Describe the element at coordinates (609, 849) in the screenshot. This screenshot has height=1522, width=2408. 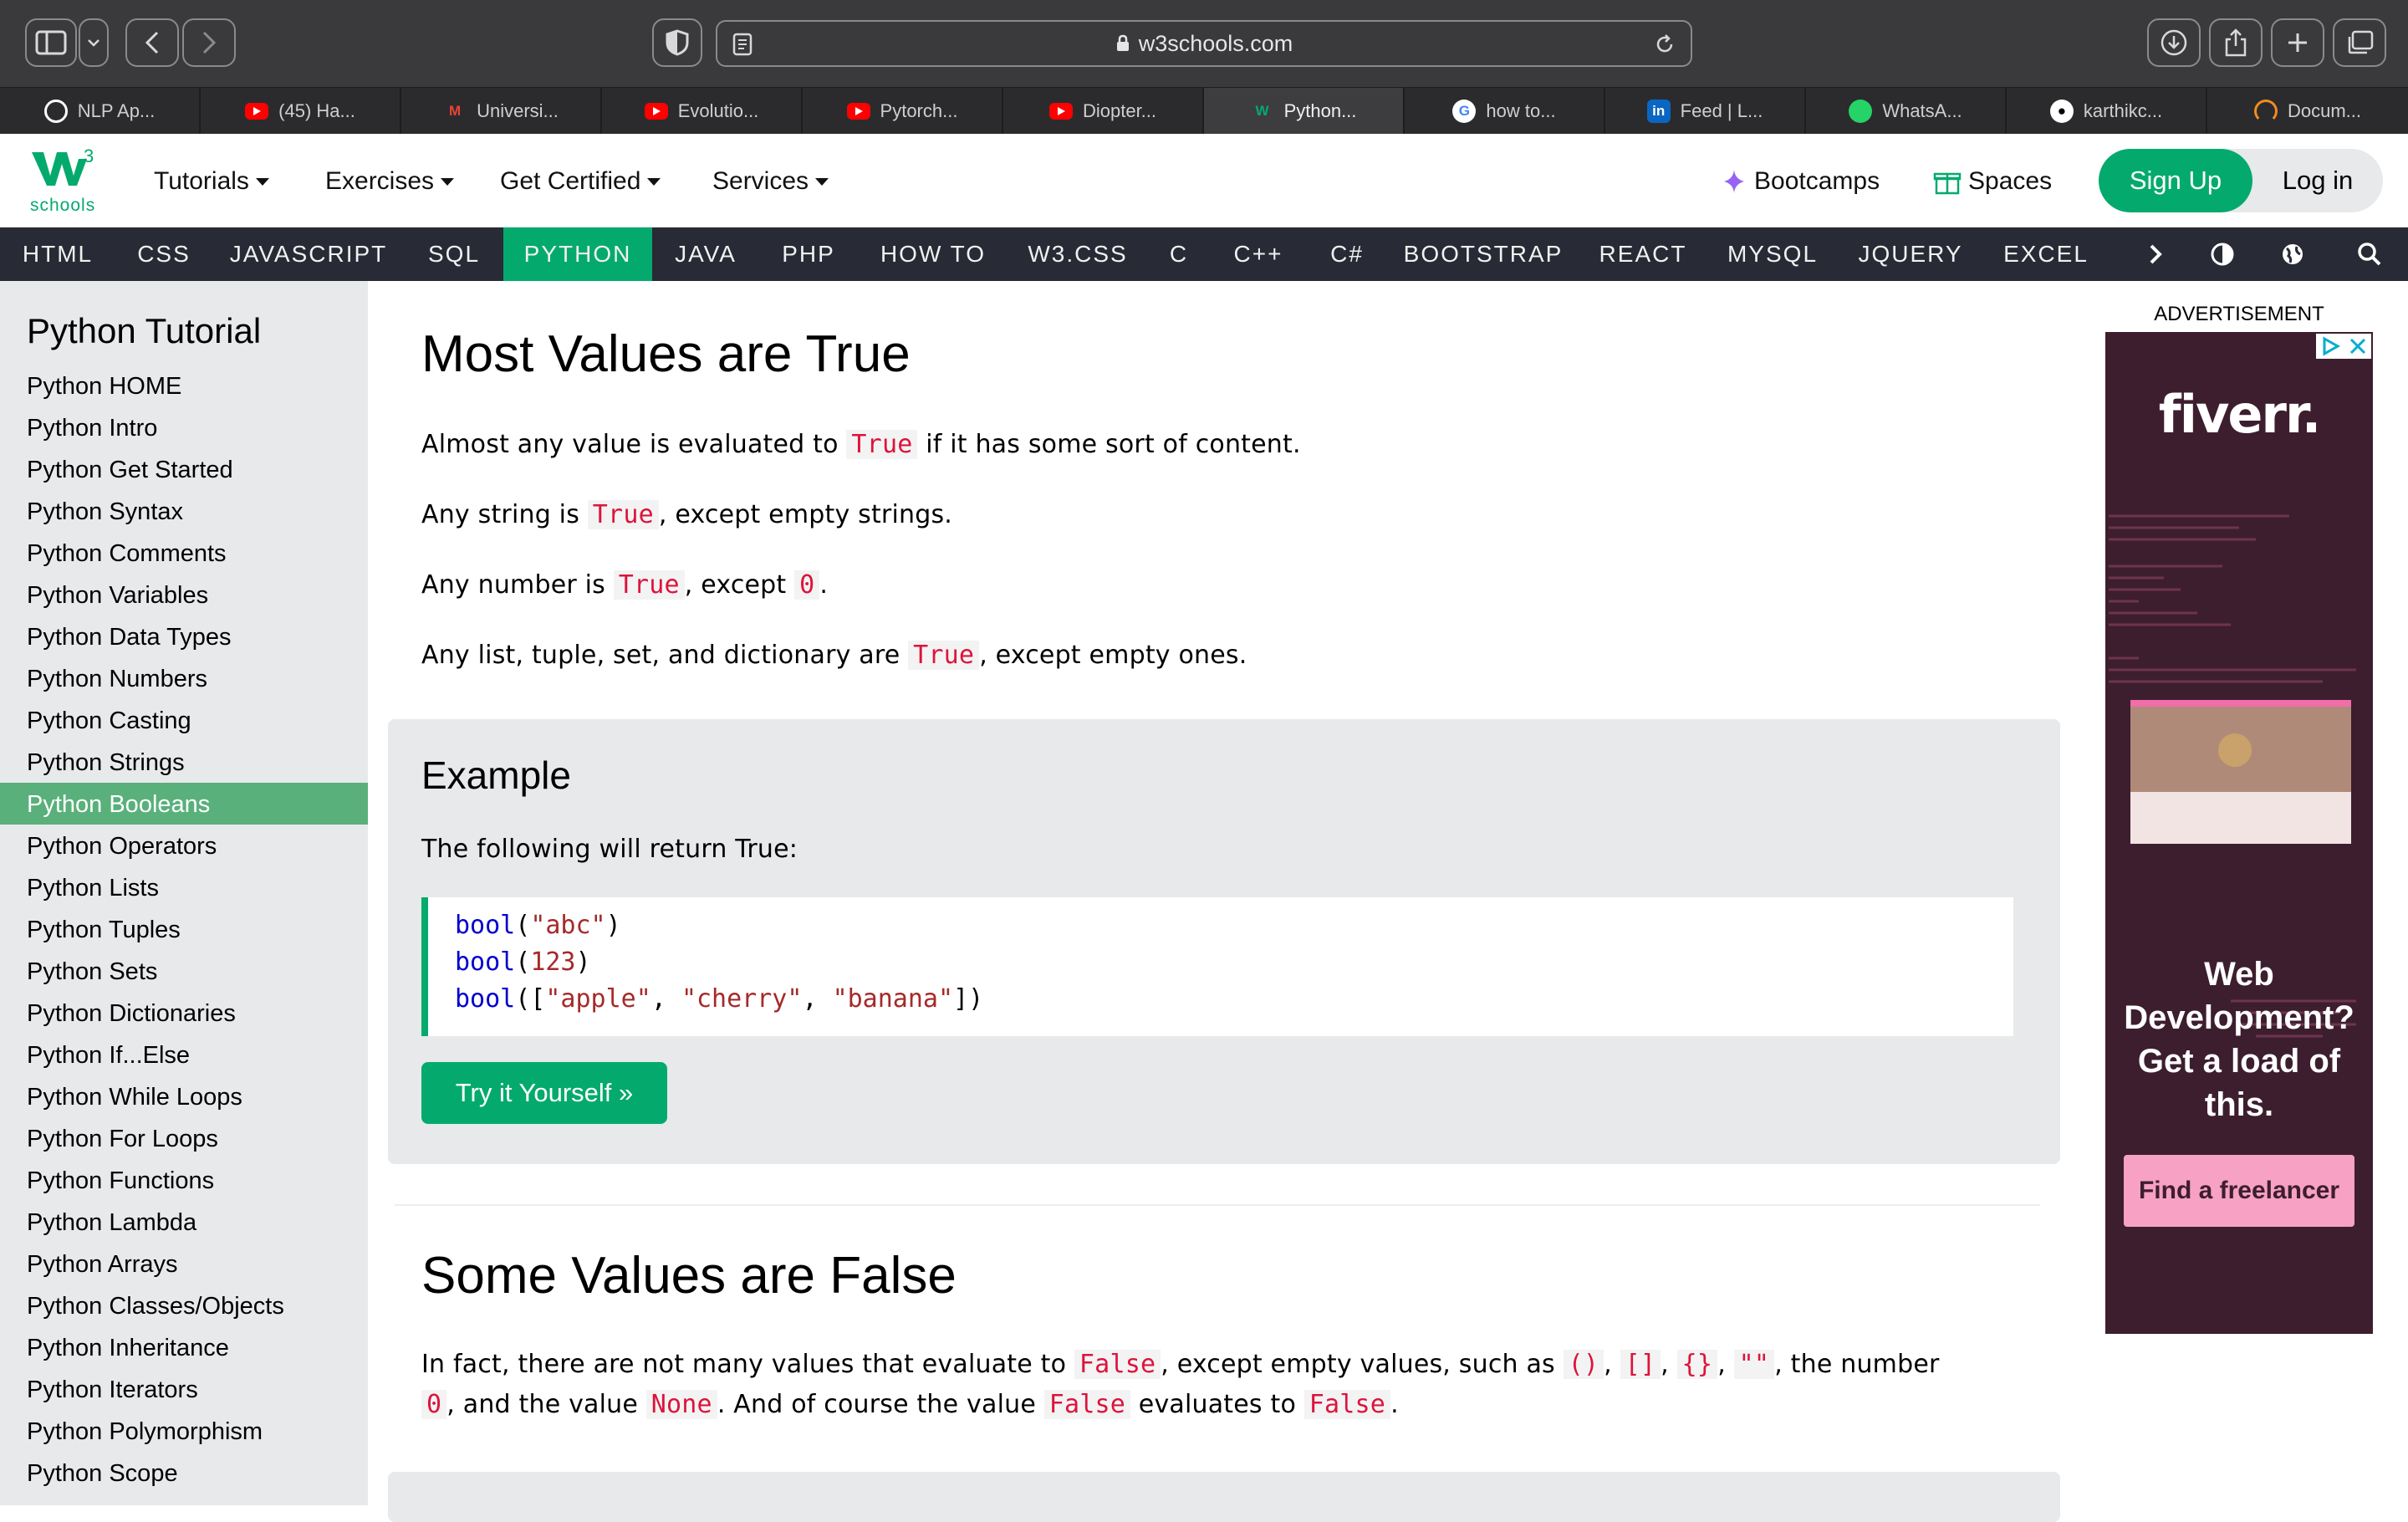
I see `example-text: The following will return True:` at that location.